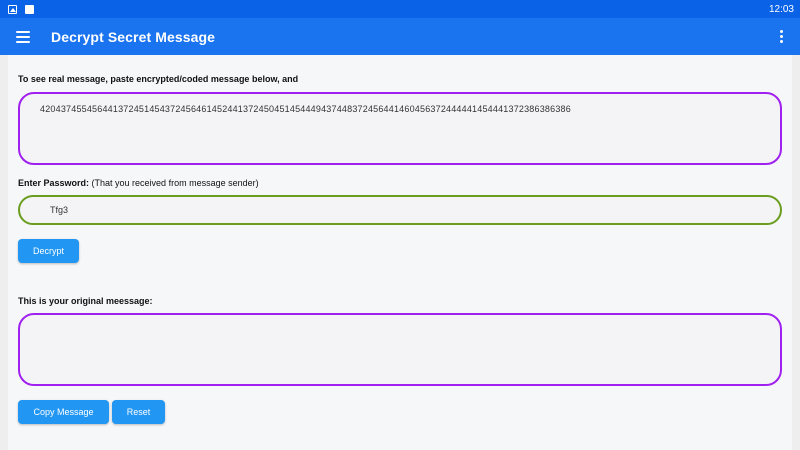 This screenshot has width=800, height=450. What do you see at coordinates (29, 9) in the screenshot?
I see `a-icon` at bounding box center [29, 9].